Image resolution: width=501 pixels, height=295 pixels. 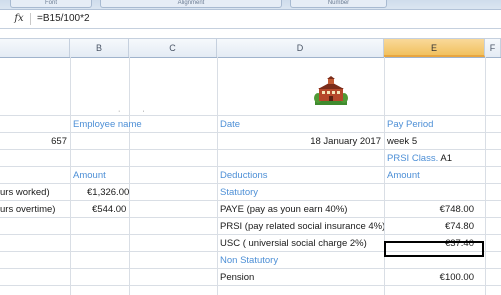 I want to click on hours-worked-value: €1,326.00, so click(x=117, y=192).